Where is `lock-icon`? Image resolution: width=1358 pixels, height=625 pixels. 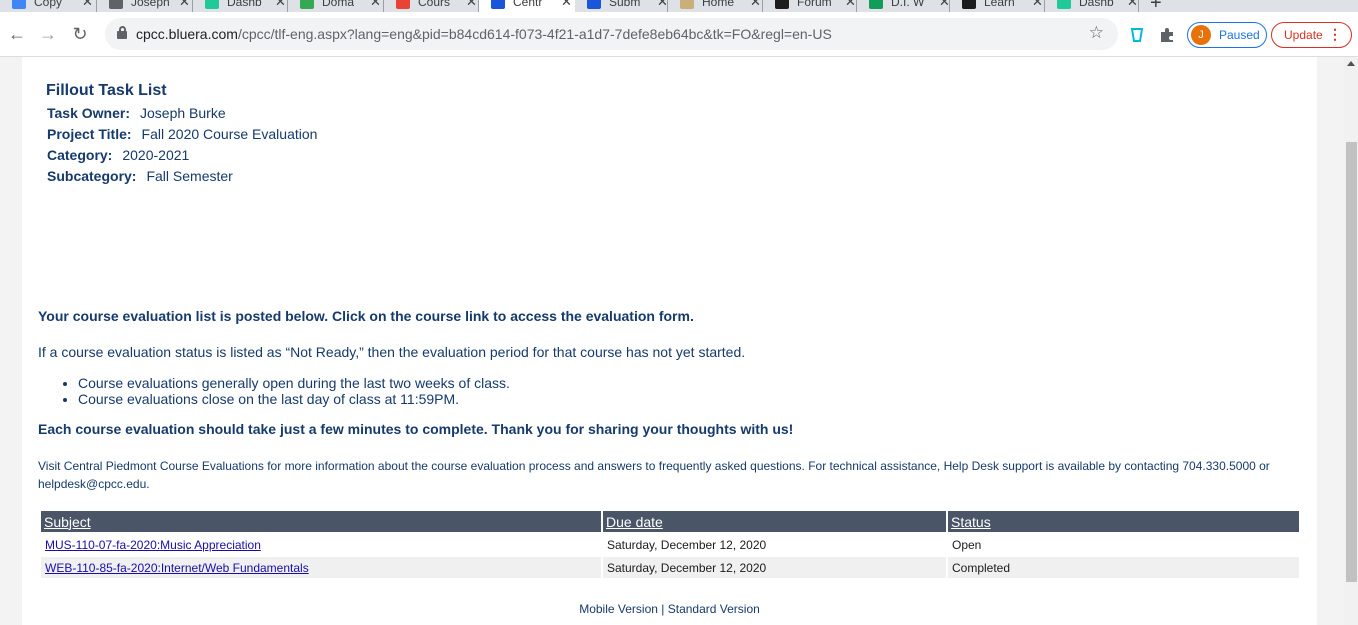
lock-icon is located at coordinates (122, 32).